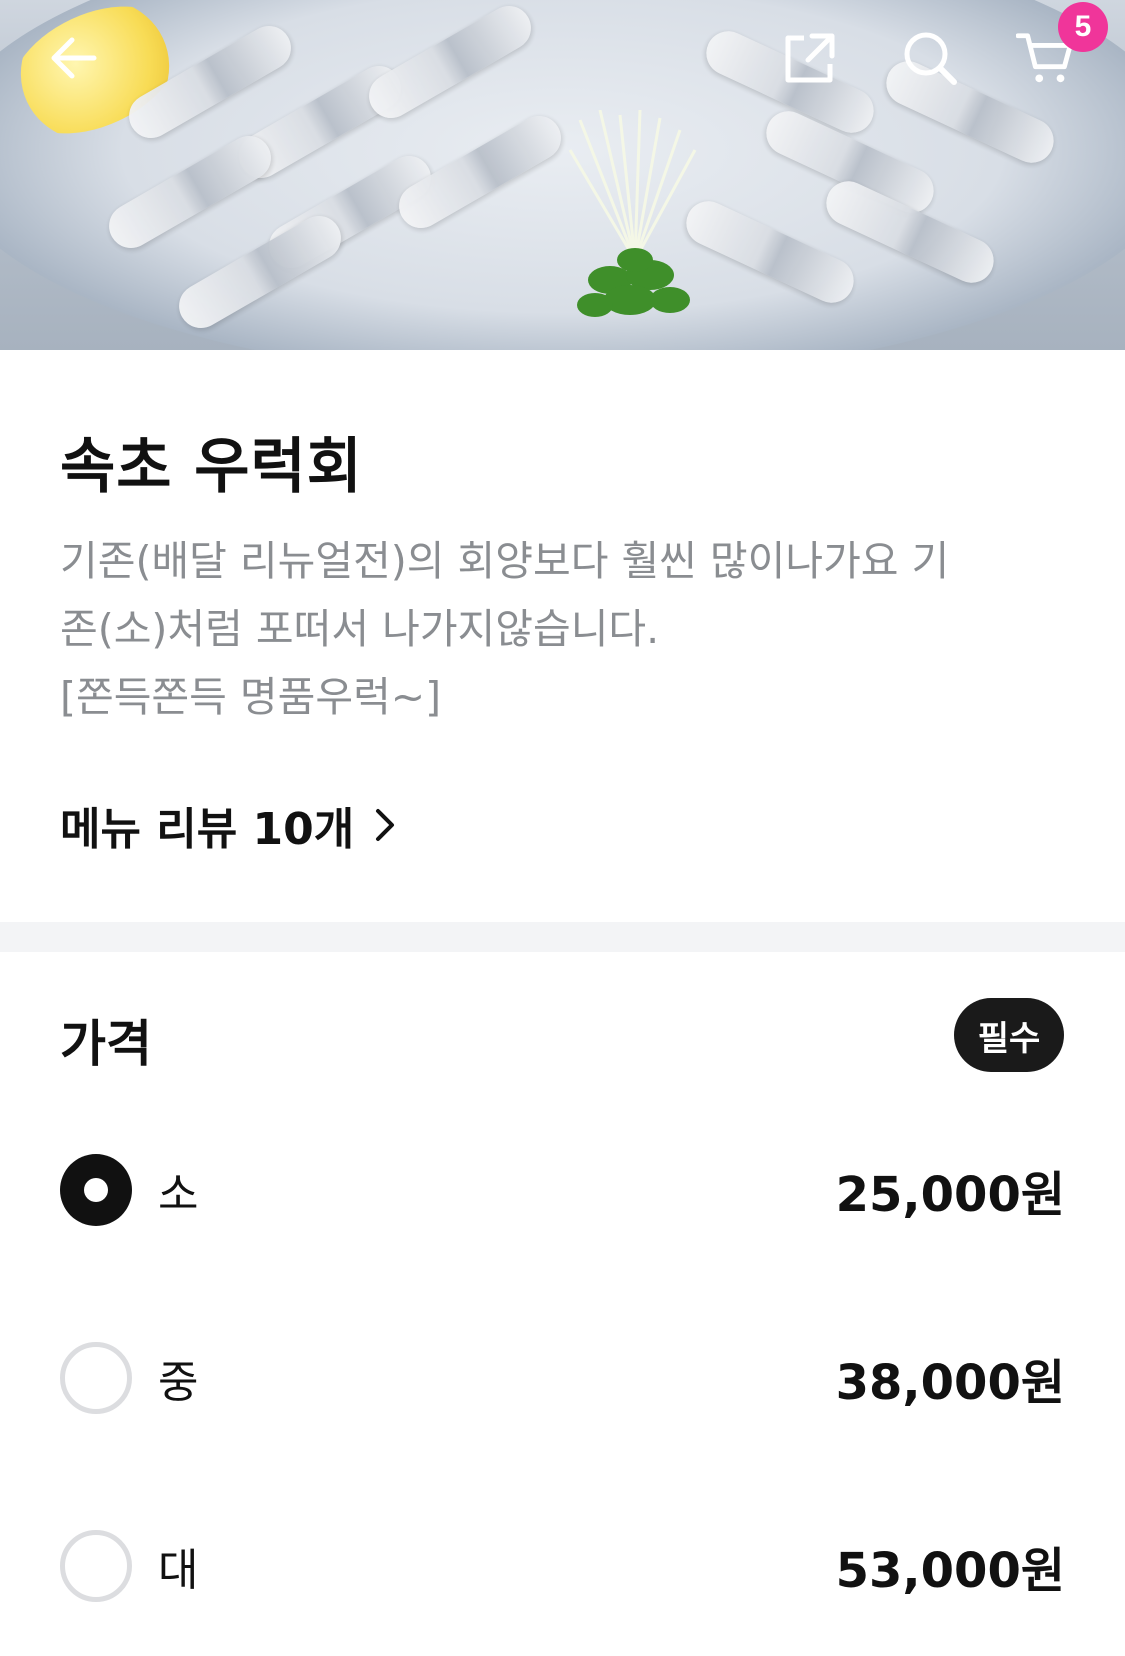  I want to click on product-title: 속초 우럭회, so click(211, 467).